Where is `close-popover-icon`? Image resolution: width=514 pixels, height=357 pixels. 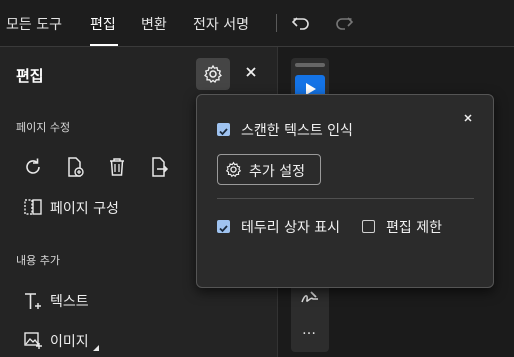 close-popover-icon is located at coordinates (468, 118).